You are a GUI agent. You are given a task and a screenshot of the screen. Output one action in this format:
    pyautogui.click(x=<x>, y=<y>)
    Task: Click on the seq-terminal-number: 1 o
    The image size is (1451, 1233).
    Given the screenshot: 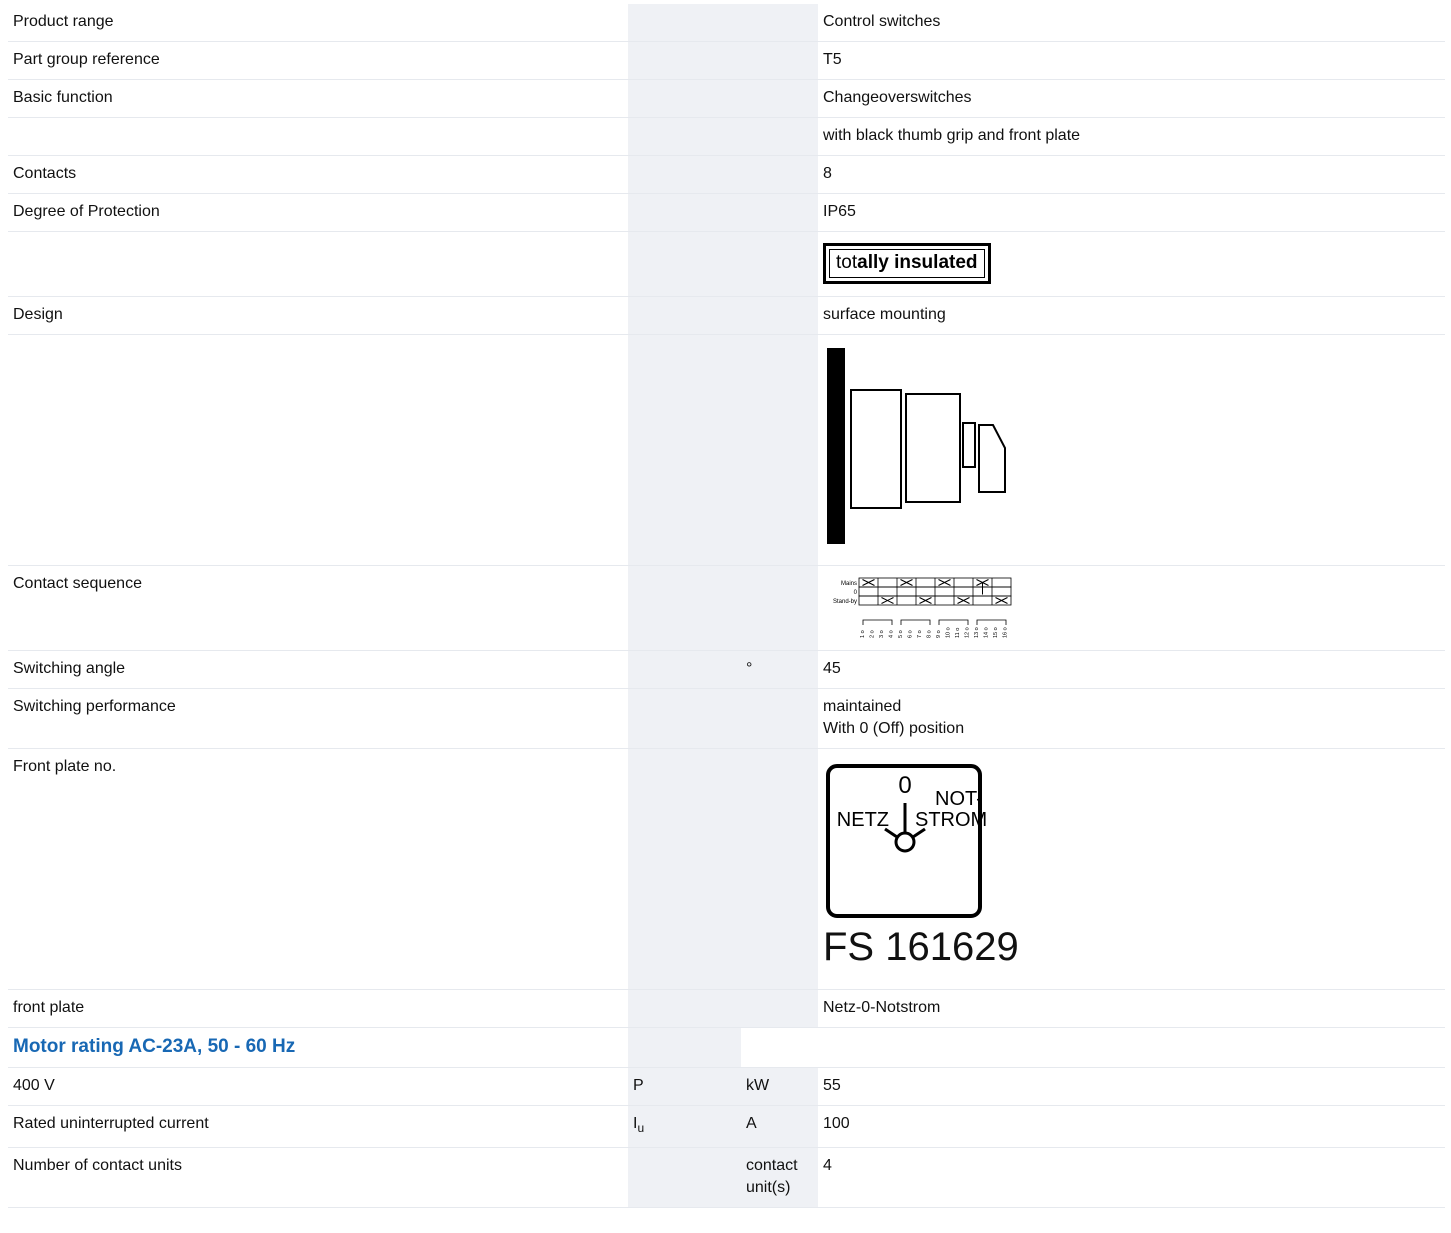 What is the action you would take?
    pyautogui.click(x=863, y=634)
    